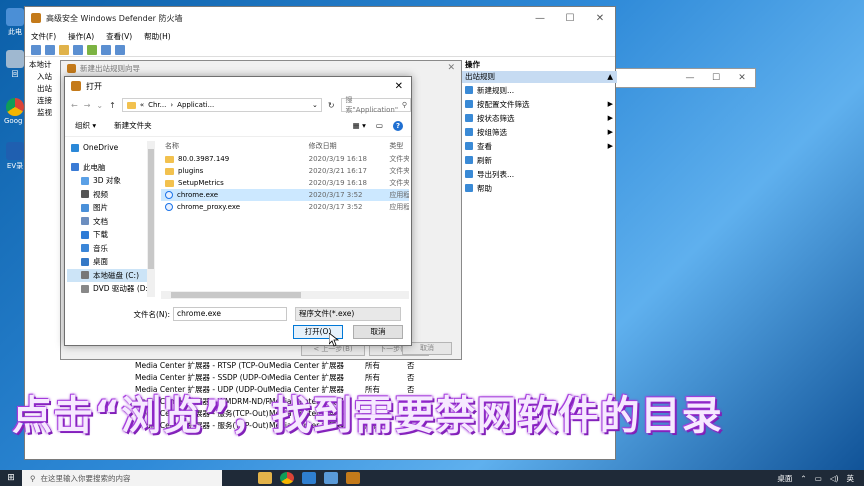  I want to click on menu-view: 查看(V), so click(119, 36).